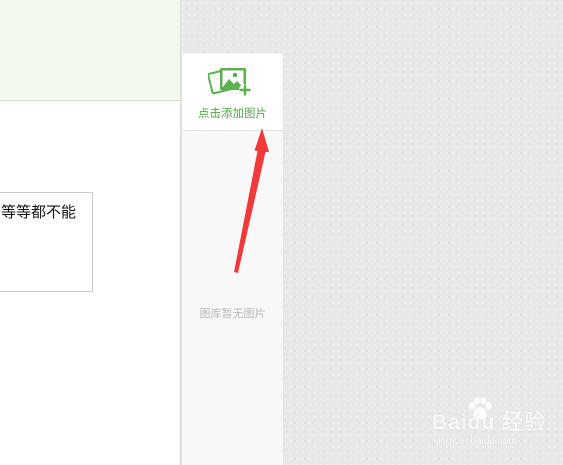  What do you see at coordinates (229, 81) in the screenshot?
I see `image-add-icon` at bounding box center [229, 81].